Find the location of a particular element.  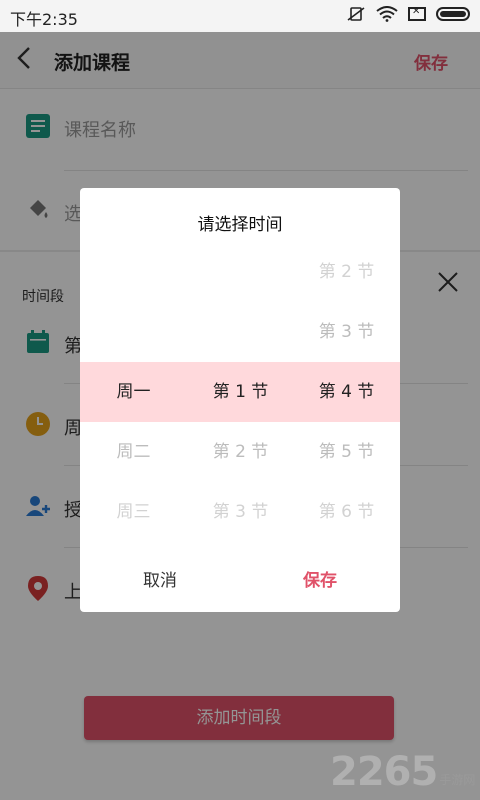

picker-item: 第 5 节 is located at coordinates (346, 452).